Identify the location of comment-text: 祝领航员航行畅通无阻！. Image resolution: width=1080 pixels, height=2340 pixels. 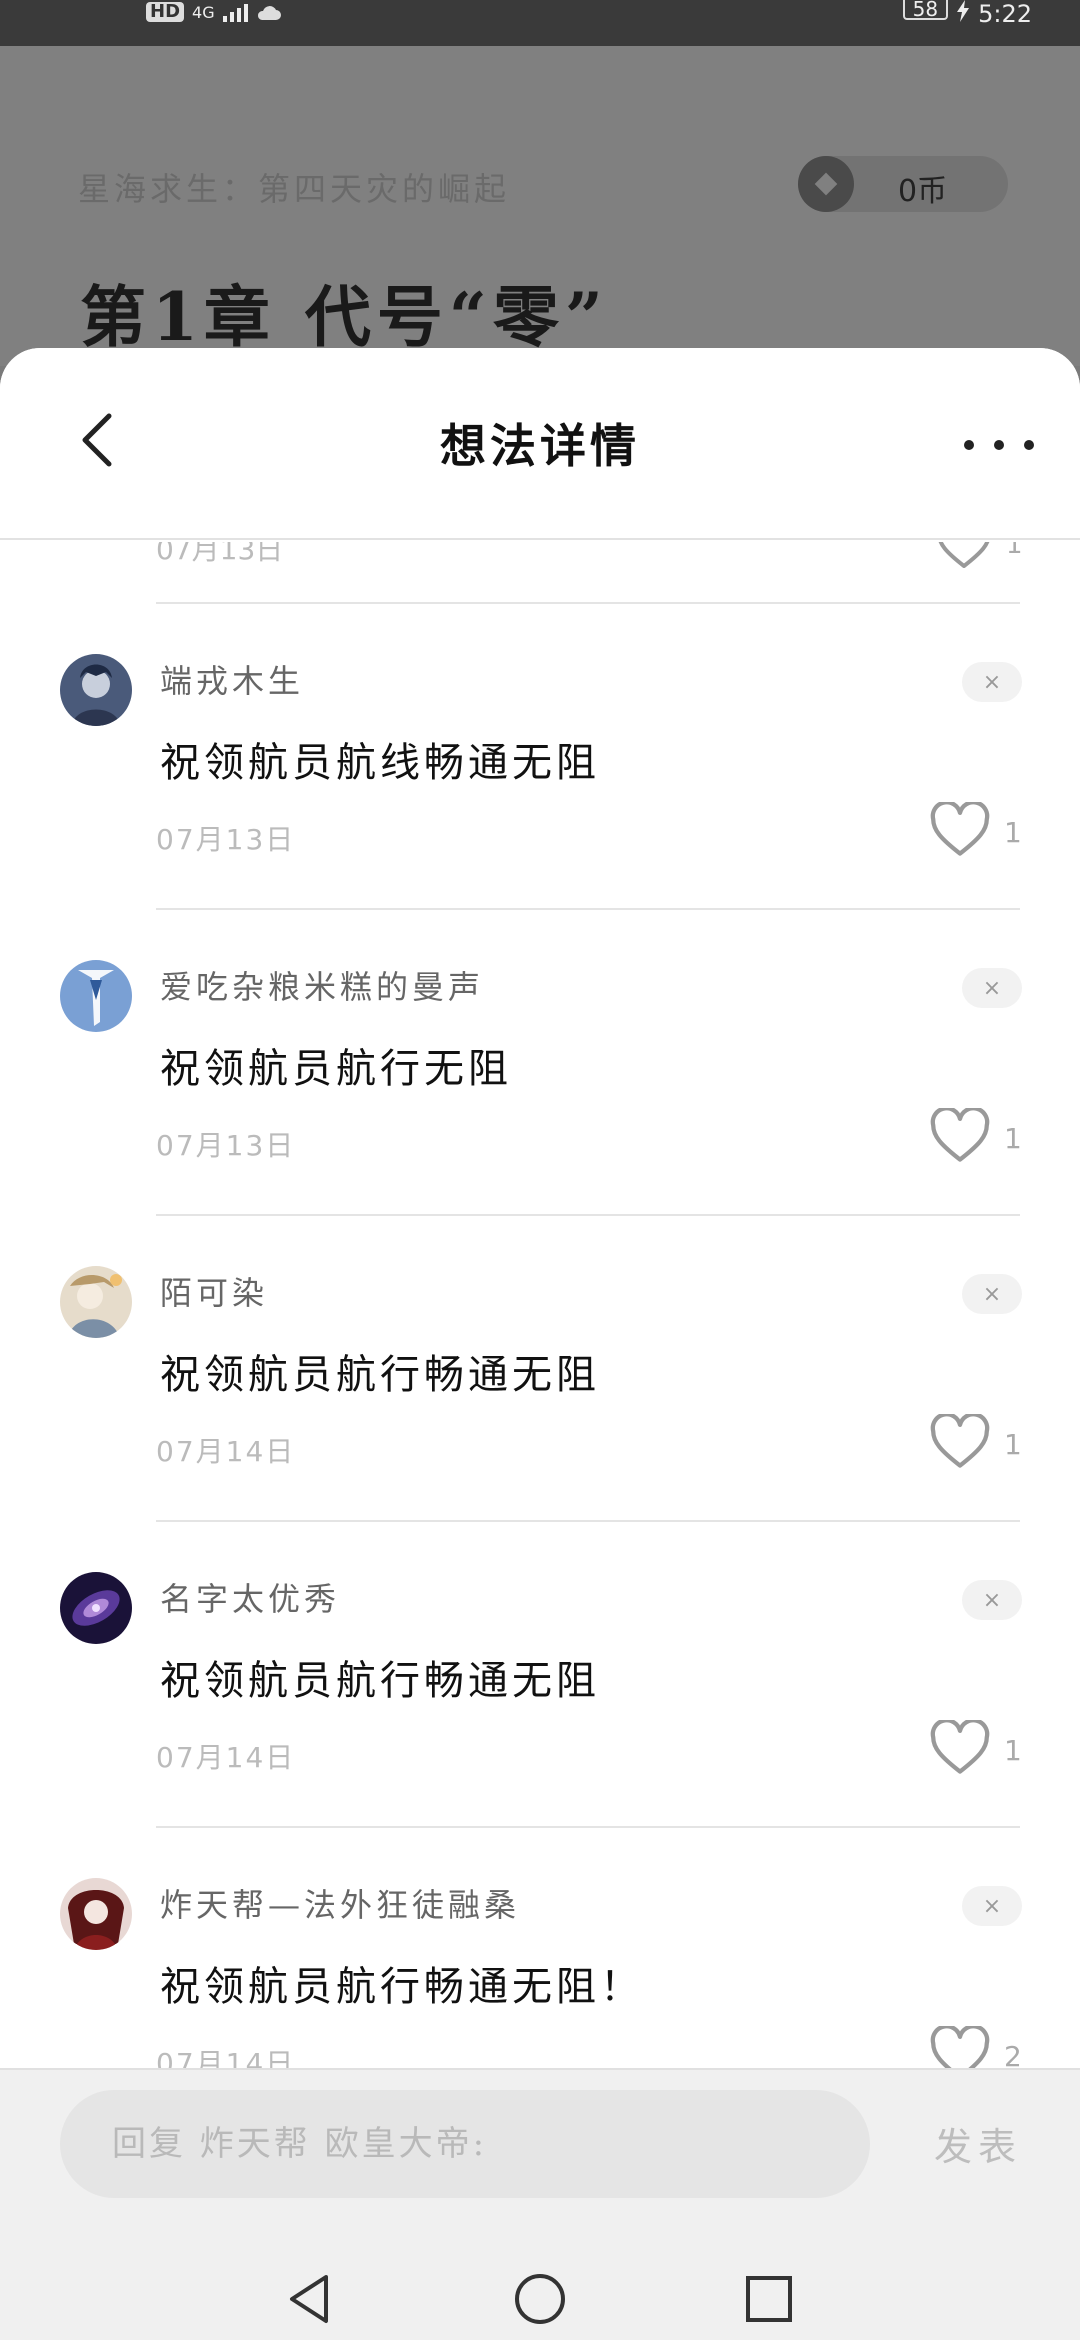
(402, 1983).